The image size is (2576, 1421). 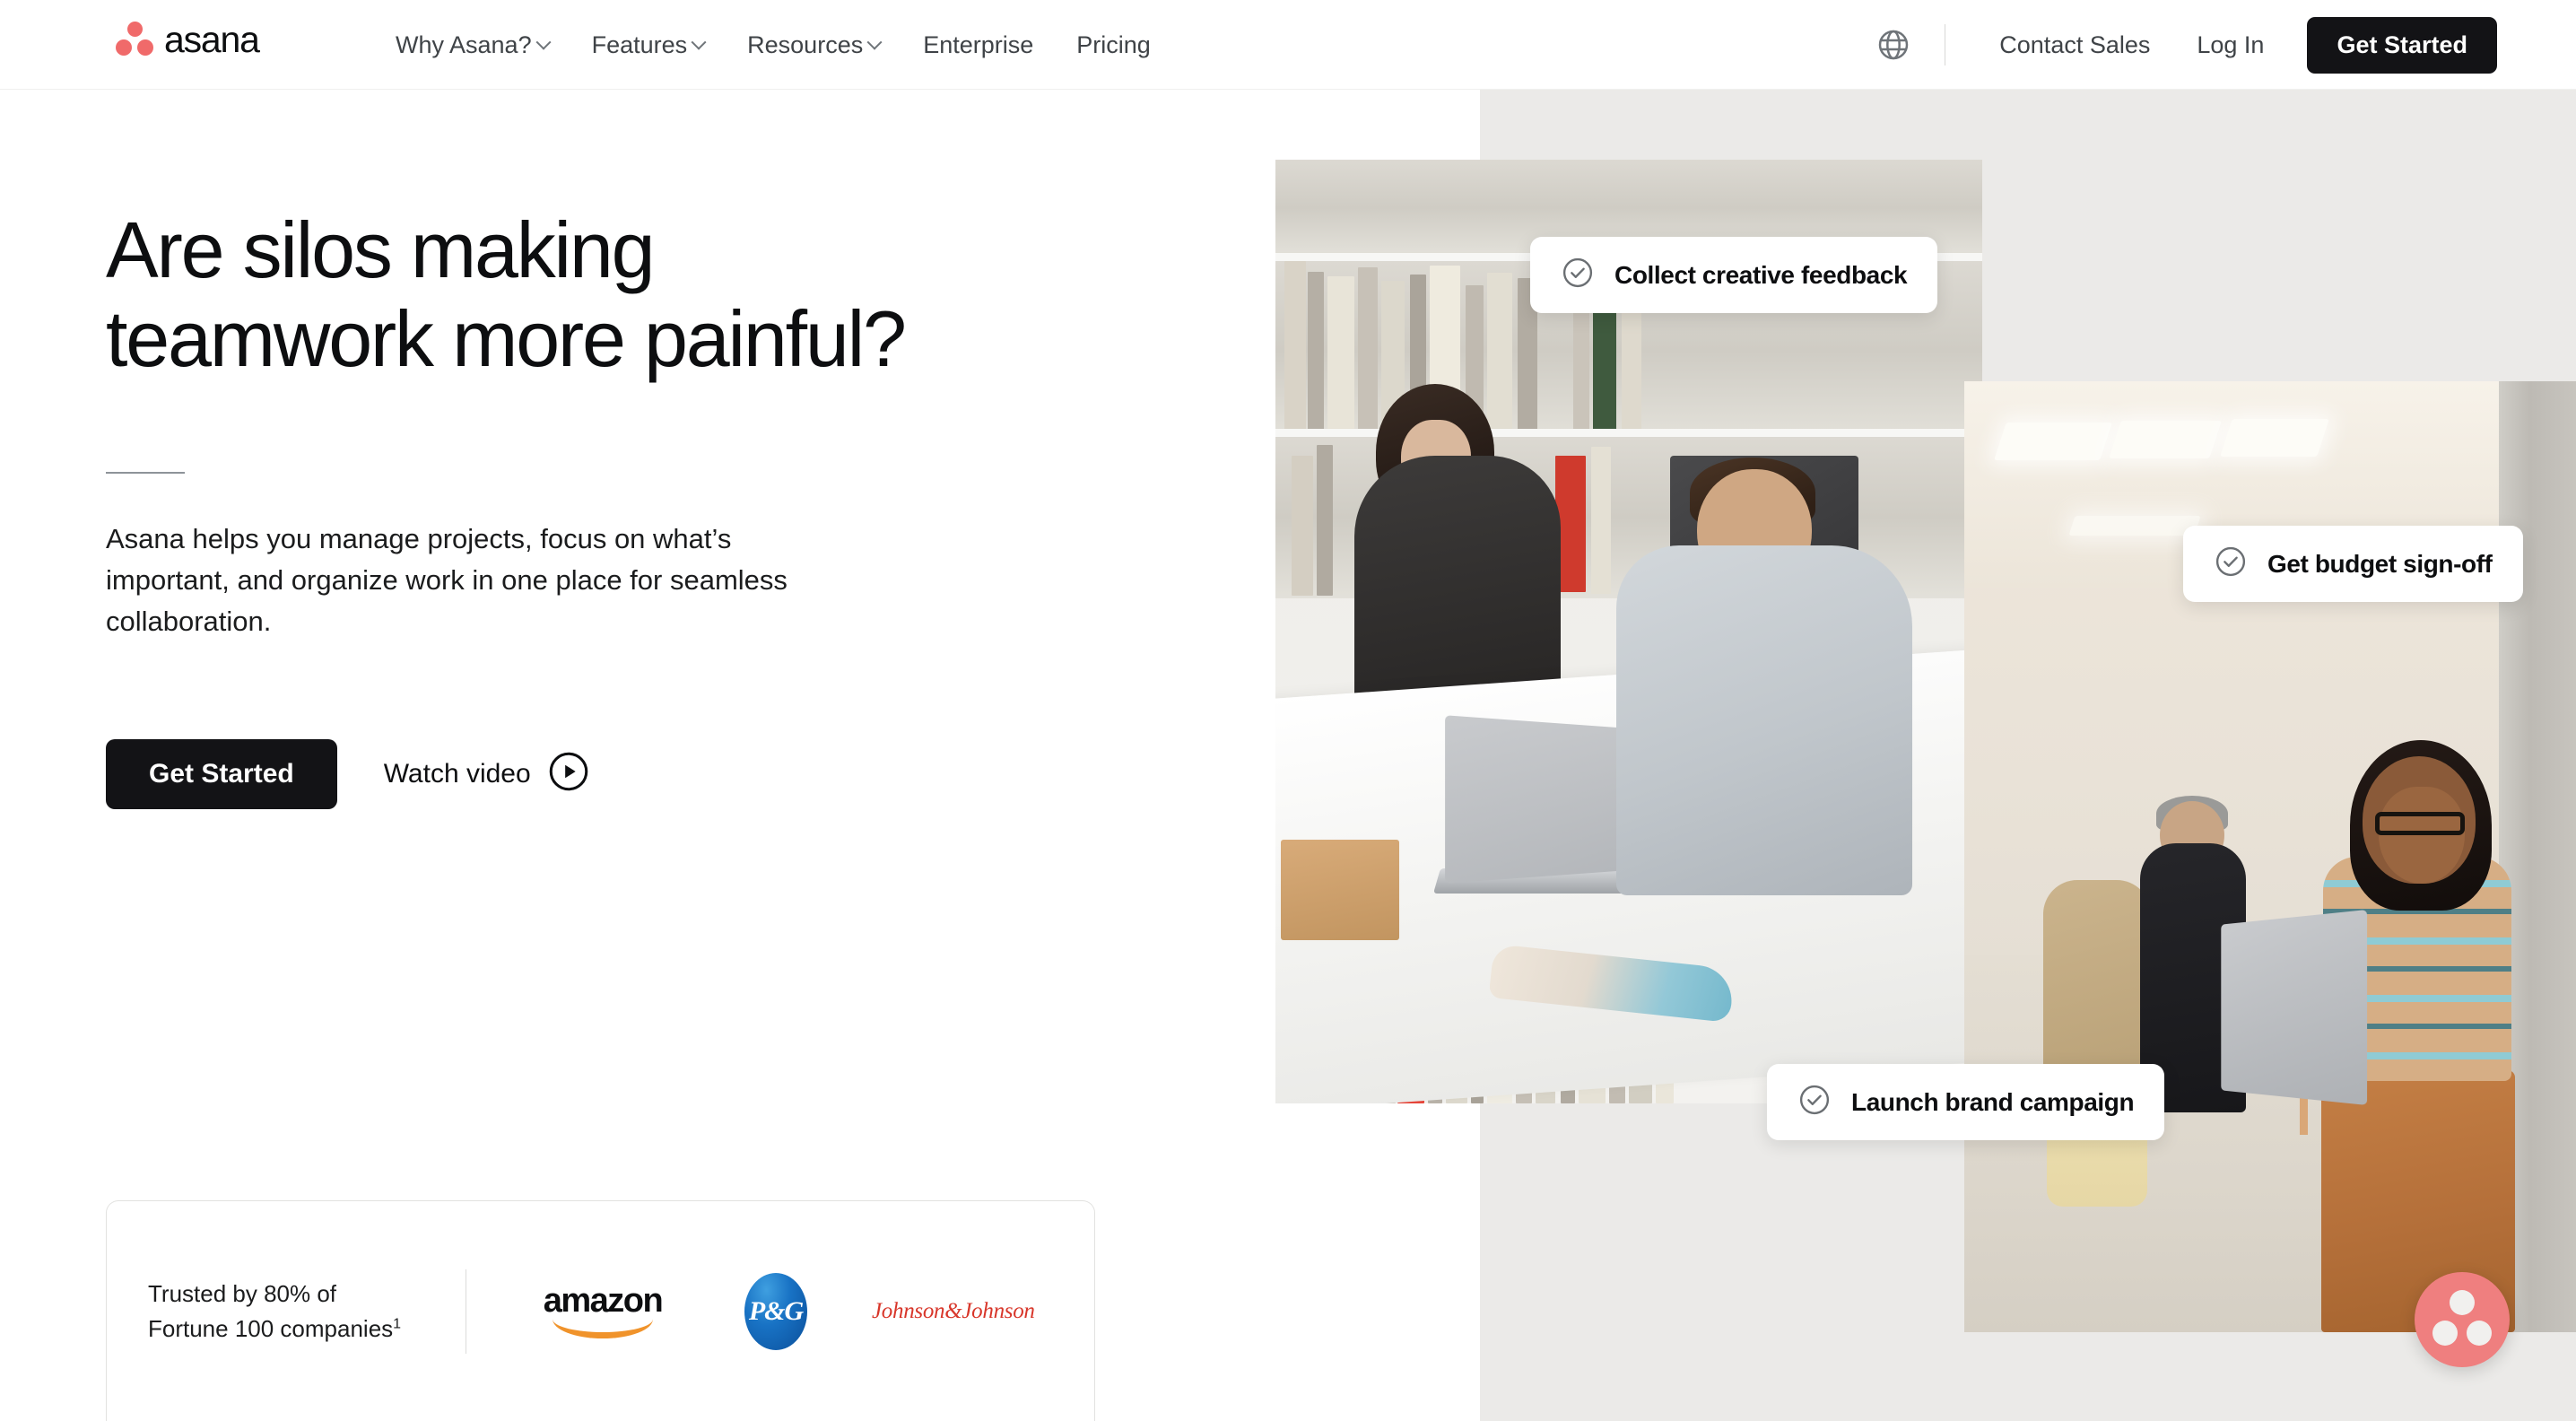 I want to click on globe-icon, so click(x=1893, y=44).